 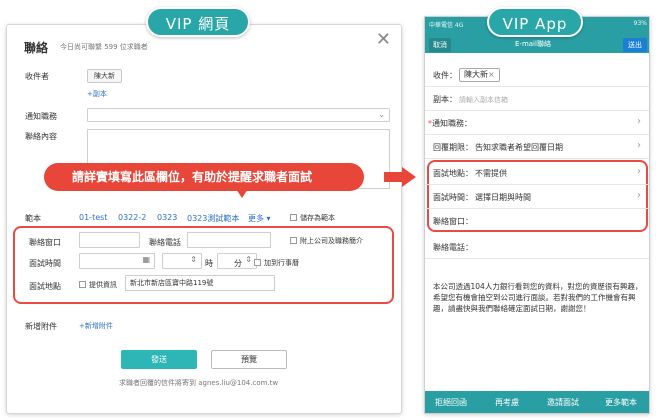 I want to click on interview-place-row: 面試地點： 不需提供 ›, so click(x=537, y=173).